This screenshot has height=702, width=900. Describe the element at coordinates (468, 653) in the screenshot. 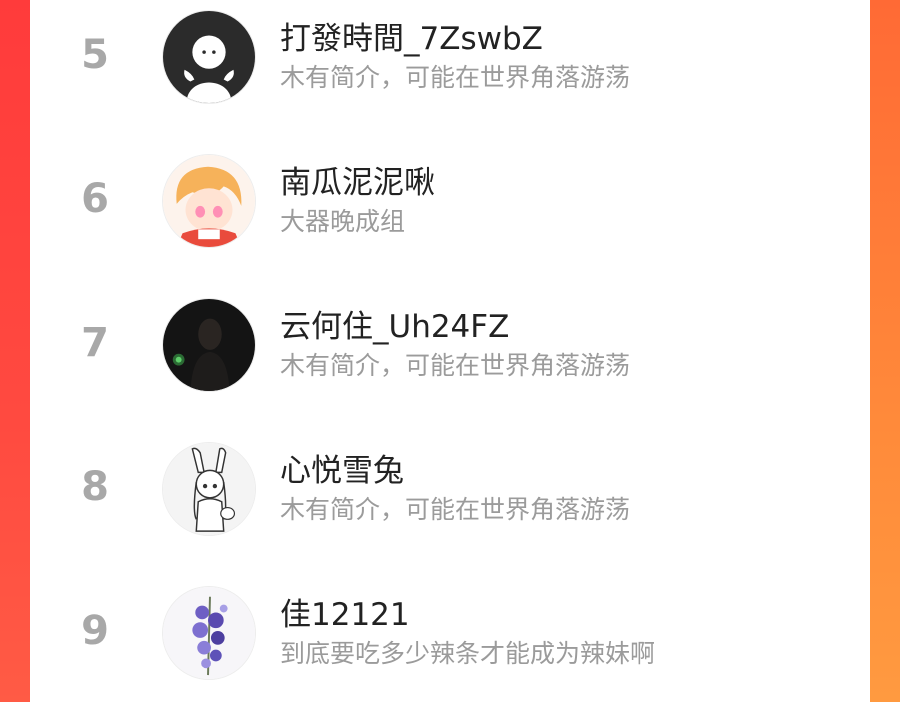

I see `user-bio: 到底要吃多少辣条才能成为辣妹啊` at that location.